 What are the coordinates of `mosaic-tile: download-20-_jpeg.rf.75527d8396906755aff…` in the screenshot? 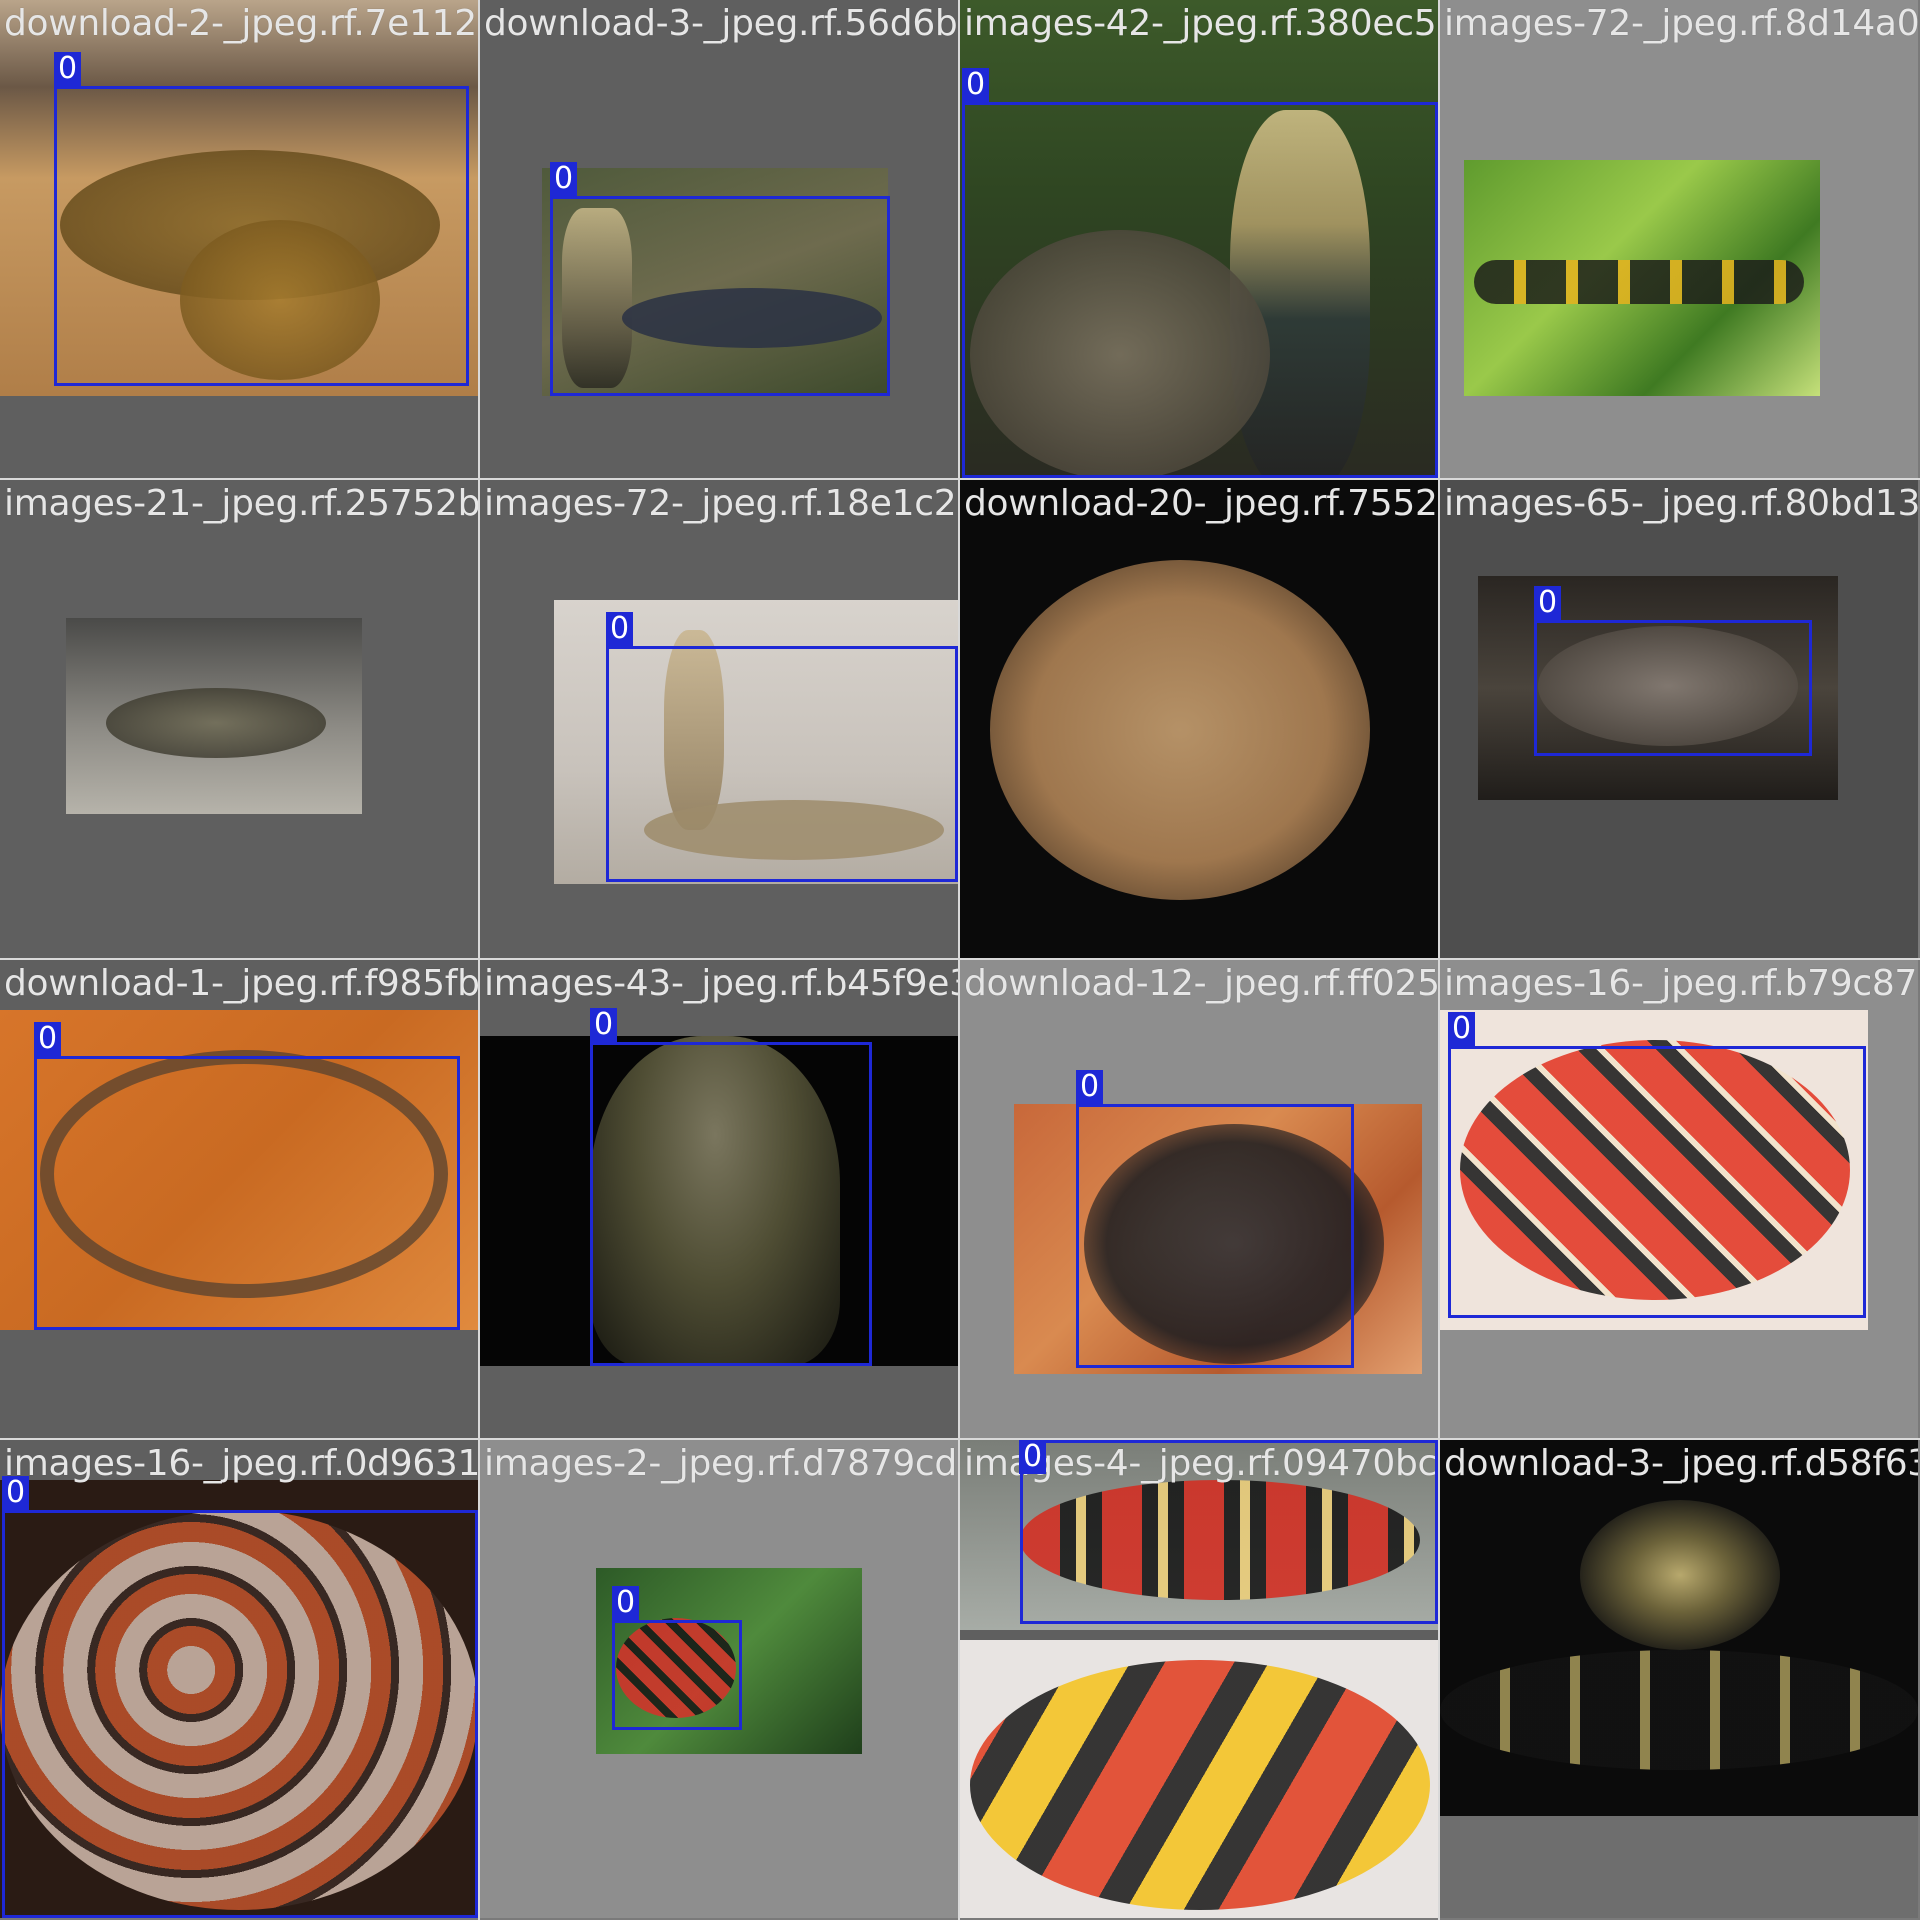 It's located at (1199, 719).